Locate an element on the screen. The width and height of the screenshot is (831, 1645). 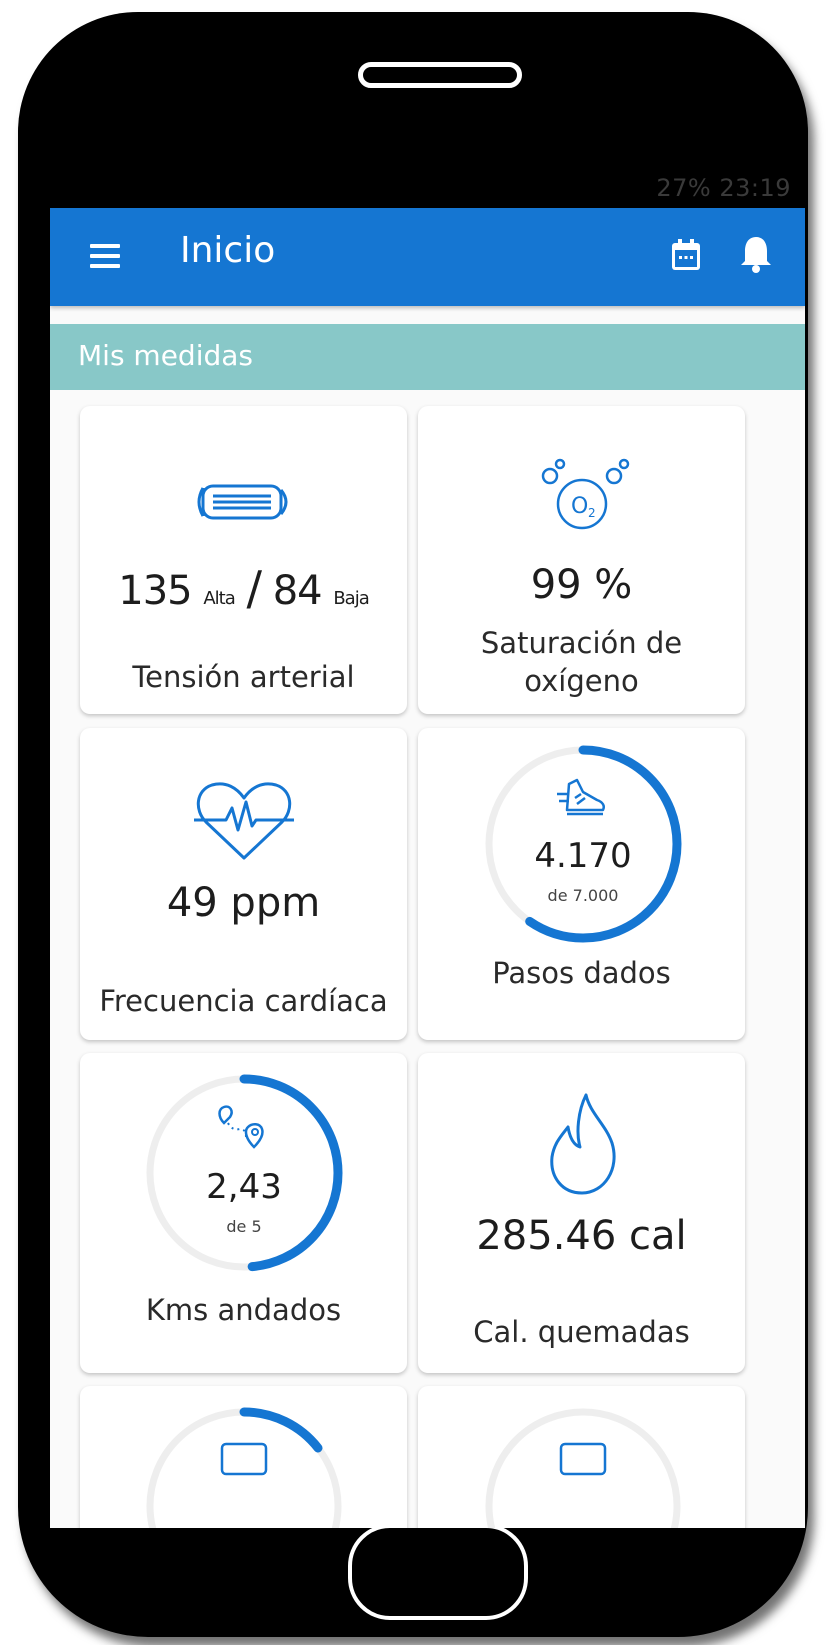
bp-high-unit: Alta is located at coordinates (219, 598).